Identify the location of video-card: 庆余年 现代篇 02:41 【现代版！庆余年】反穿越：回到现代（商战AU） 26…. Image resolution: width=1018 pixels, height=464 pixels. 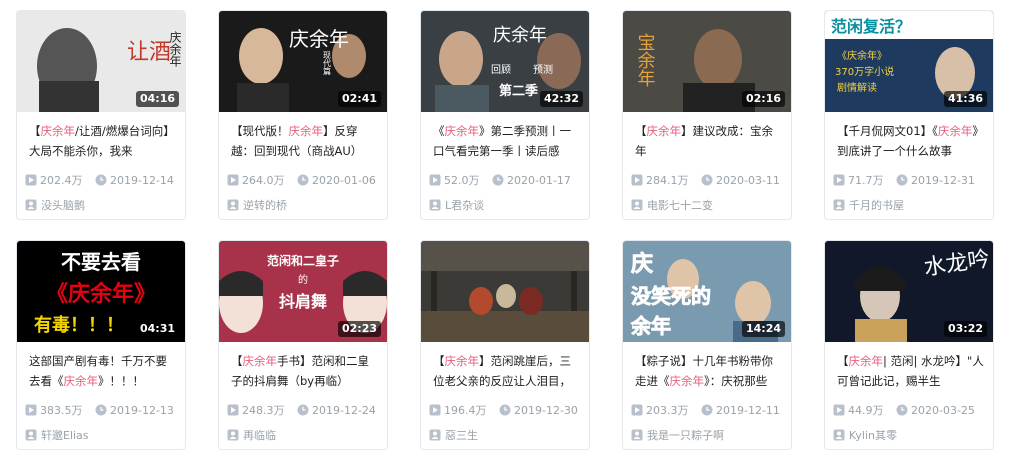
(303, 115).